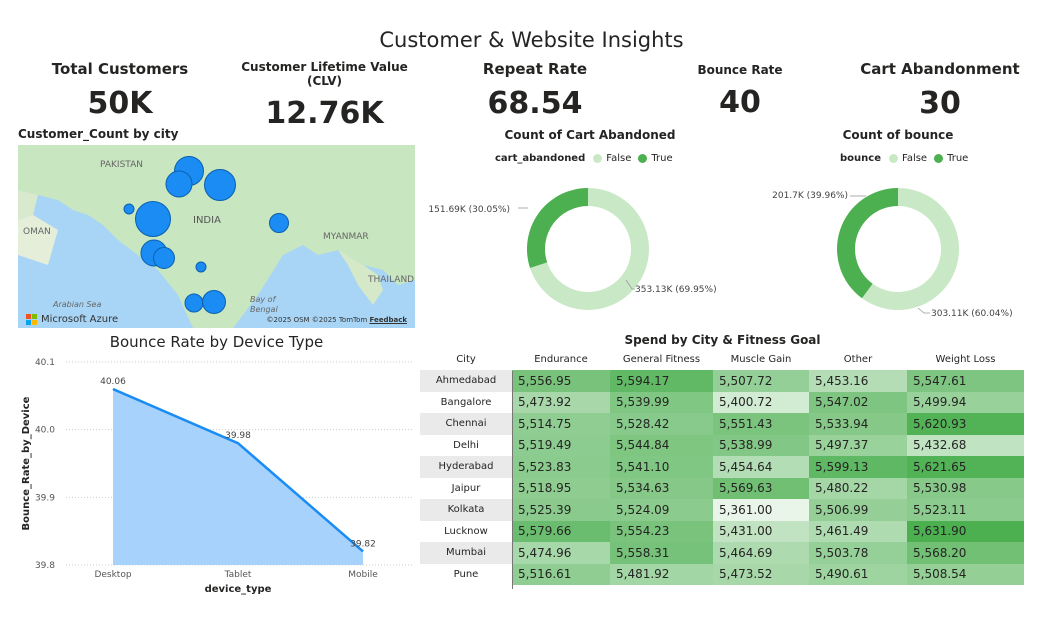 The width and height of the screenshot is (1053, 624). Describe the element at coordinates (238, 477) in the screenshot. I see `area-fill` at that location.